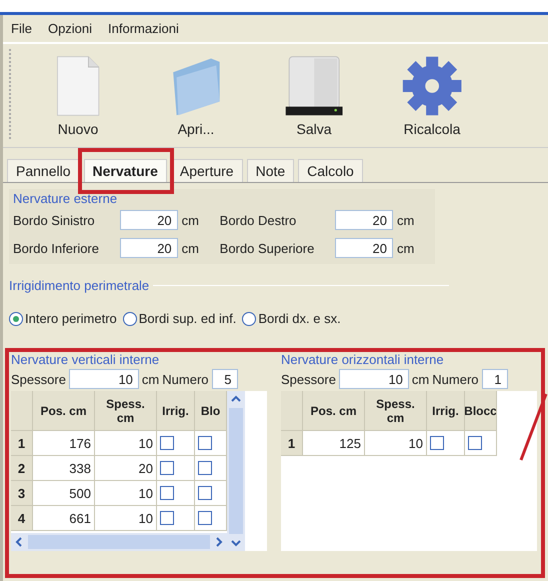  Describe the element at coordinates (225, 379) in the screenshot. I see `input-field: 5` at that location.